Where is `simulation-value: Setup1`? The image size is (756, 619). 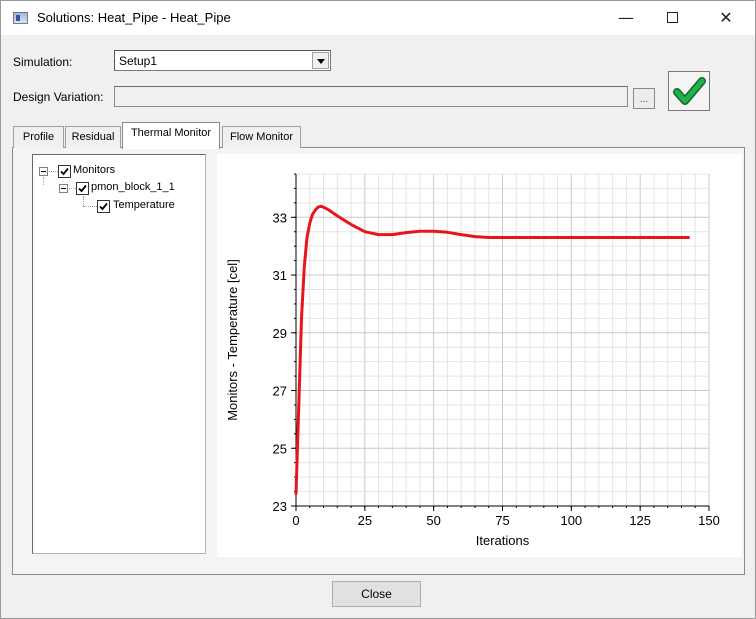
simulation-value: Setup1 is located at coordinates (138, 61).